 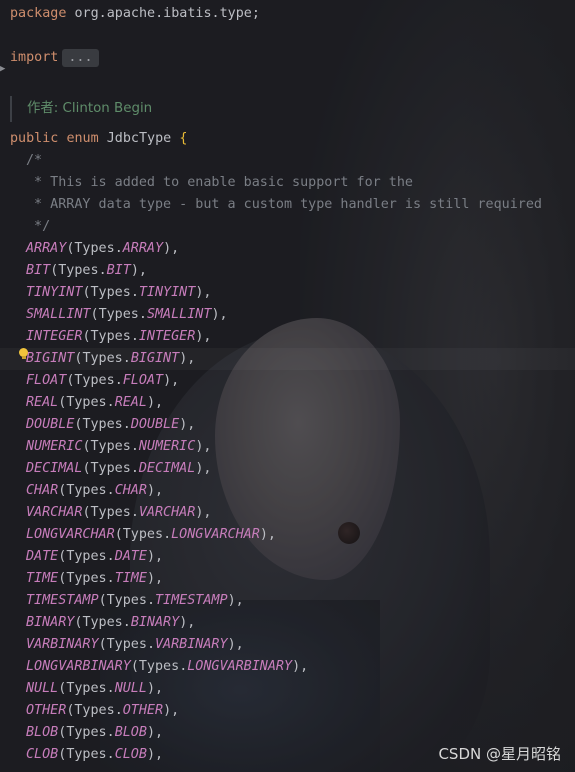 What do you see at coordinates (110, 425) in the screenshot?
I see `enum-constant-double: DOUBLE(Types.DOUBLE),` at bounding box center [110, 425].